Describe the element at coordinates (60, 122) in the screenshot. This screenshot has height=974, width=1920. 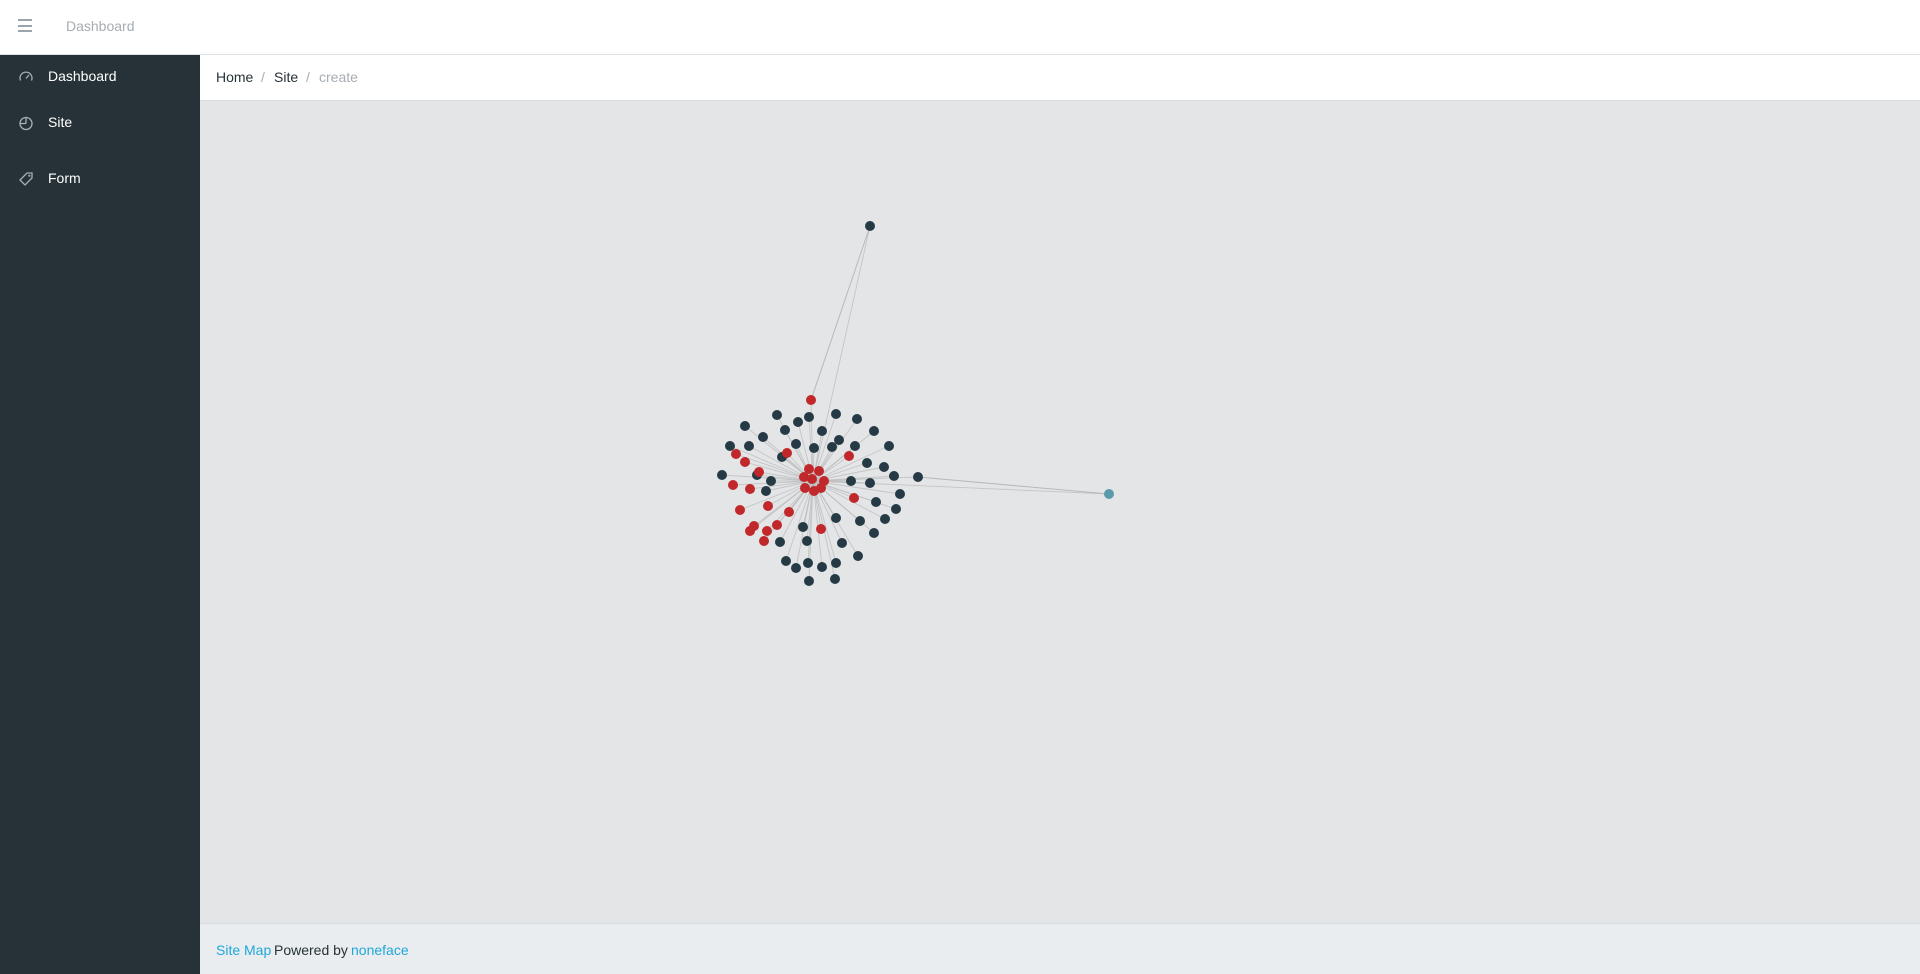
I see `sidebar-item-label: Site` at that location.